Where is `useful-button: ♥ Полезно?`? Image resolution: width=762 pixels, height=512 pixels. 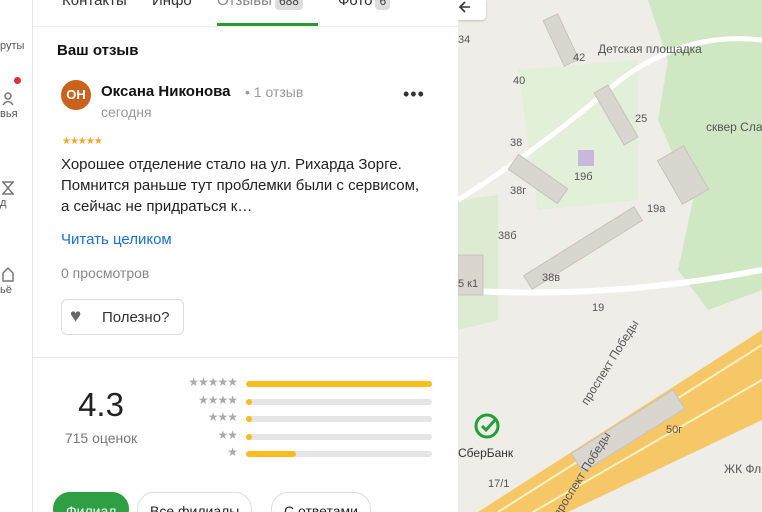
useful-button: ♥ Полезно? is located at coordinates (122, 317).